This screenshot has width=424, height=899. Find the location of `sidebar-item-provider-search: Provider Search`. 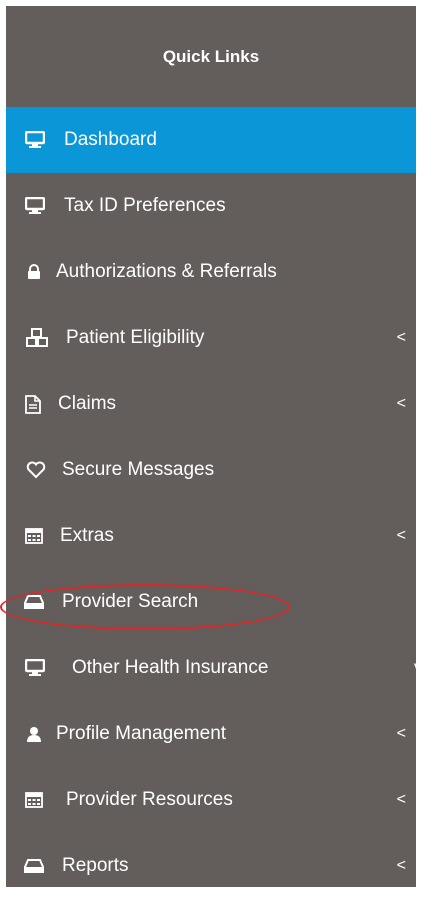

sidebar-item-provider-search: Provider Search is located at coordinates (211, 602).